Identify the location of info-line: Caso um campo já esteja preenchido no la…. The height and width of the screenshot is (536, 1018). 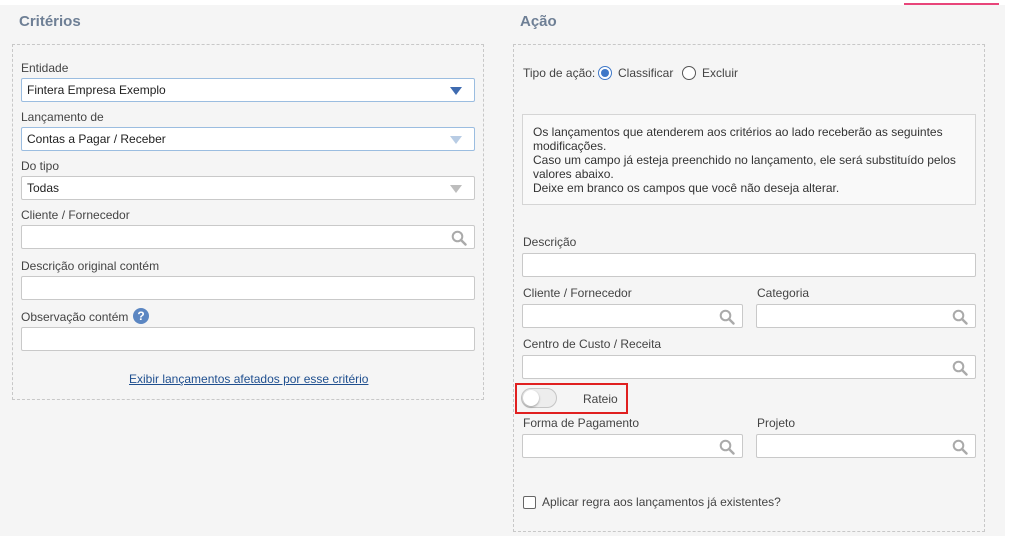
(744, 160).